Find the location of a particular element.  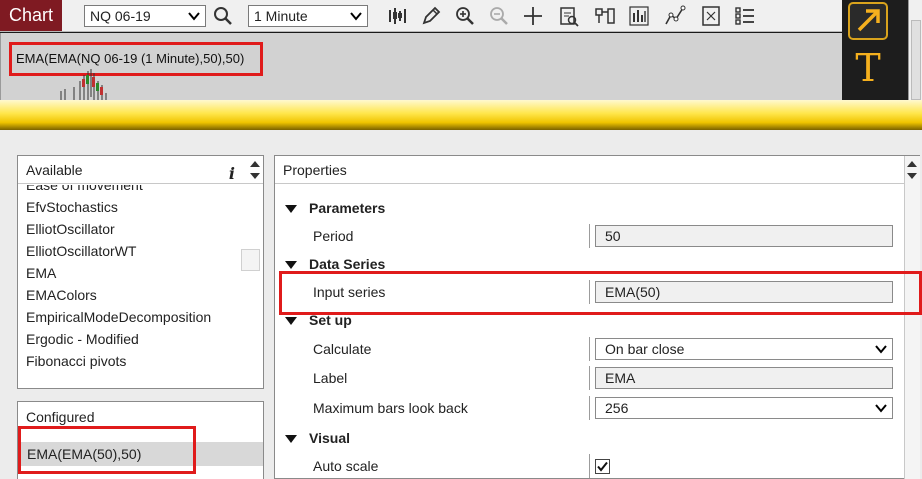

indicator-label: EMA(EMA(NQ 06-19 (1 Minute),50),50) is located at coordinates (136, 59).